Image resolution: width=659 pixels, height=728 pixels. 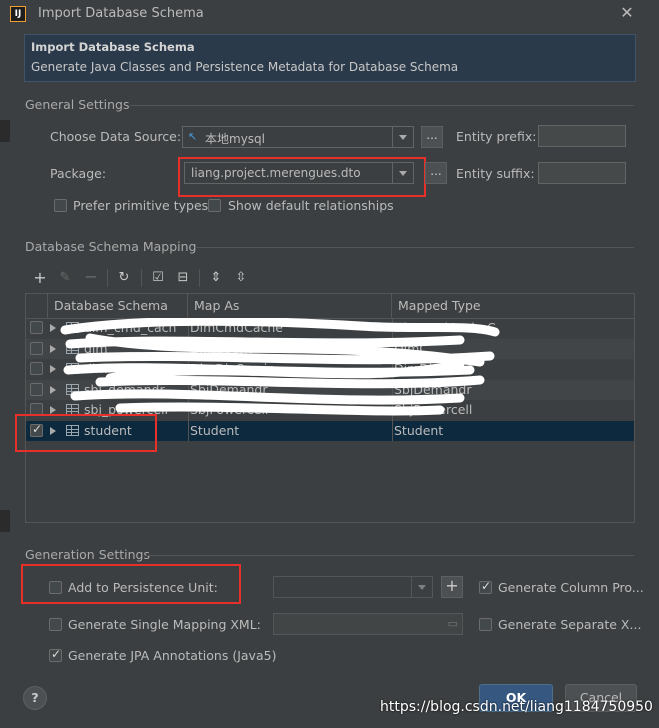 I want to click on column-header-map-as: Map As, so click(x=290, y=306).